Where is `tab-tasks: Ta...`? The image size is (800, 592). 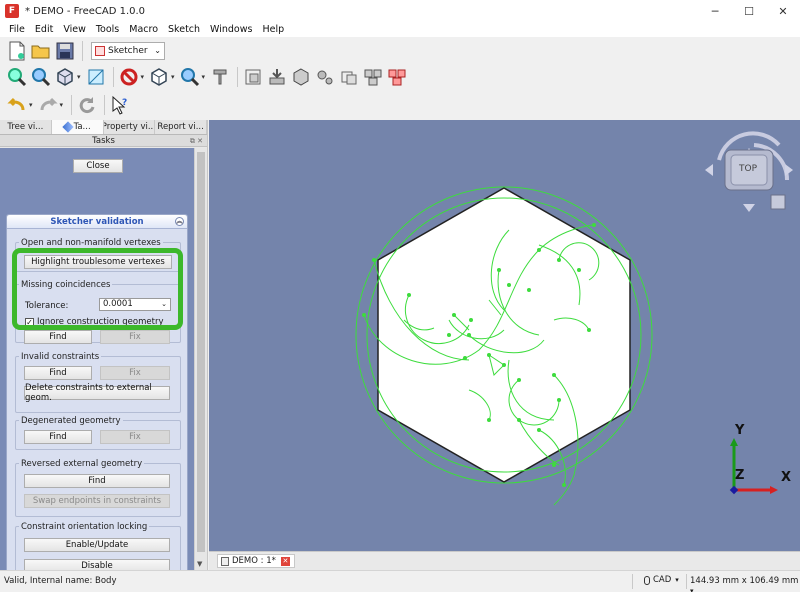
tab-tasks: Ta... is located at coordinates (77, 127).